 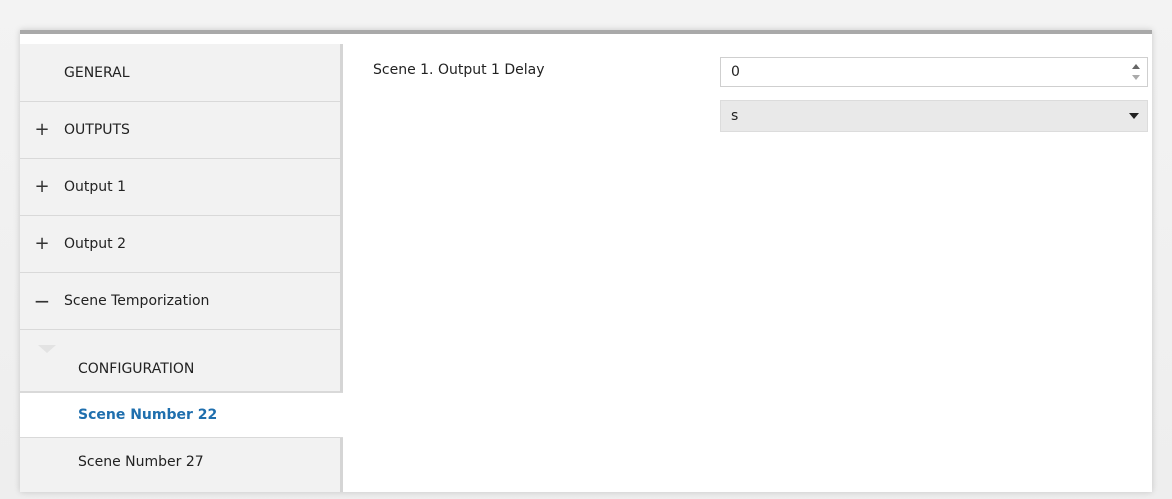 I want to click on sidebar-item-label: Scene Temporization, so click(x=137, y=300).